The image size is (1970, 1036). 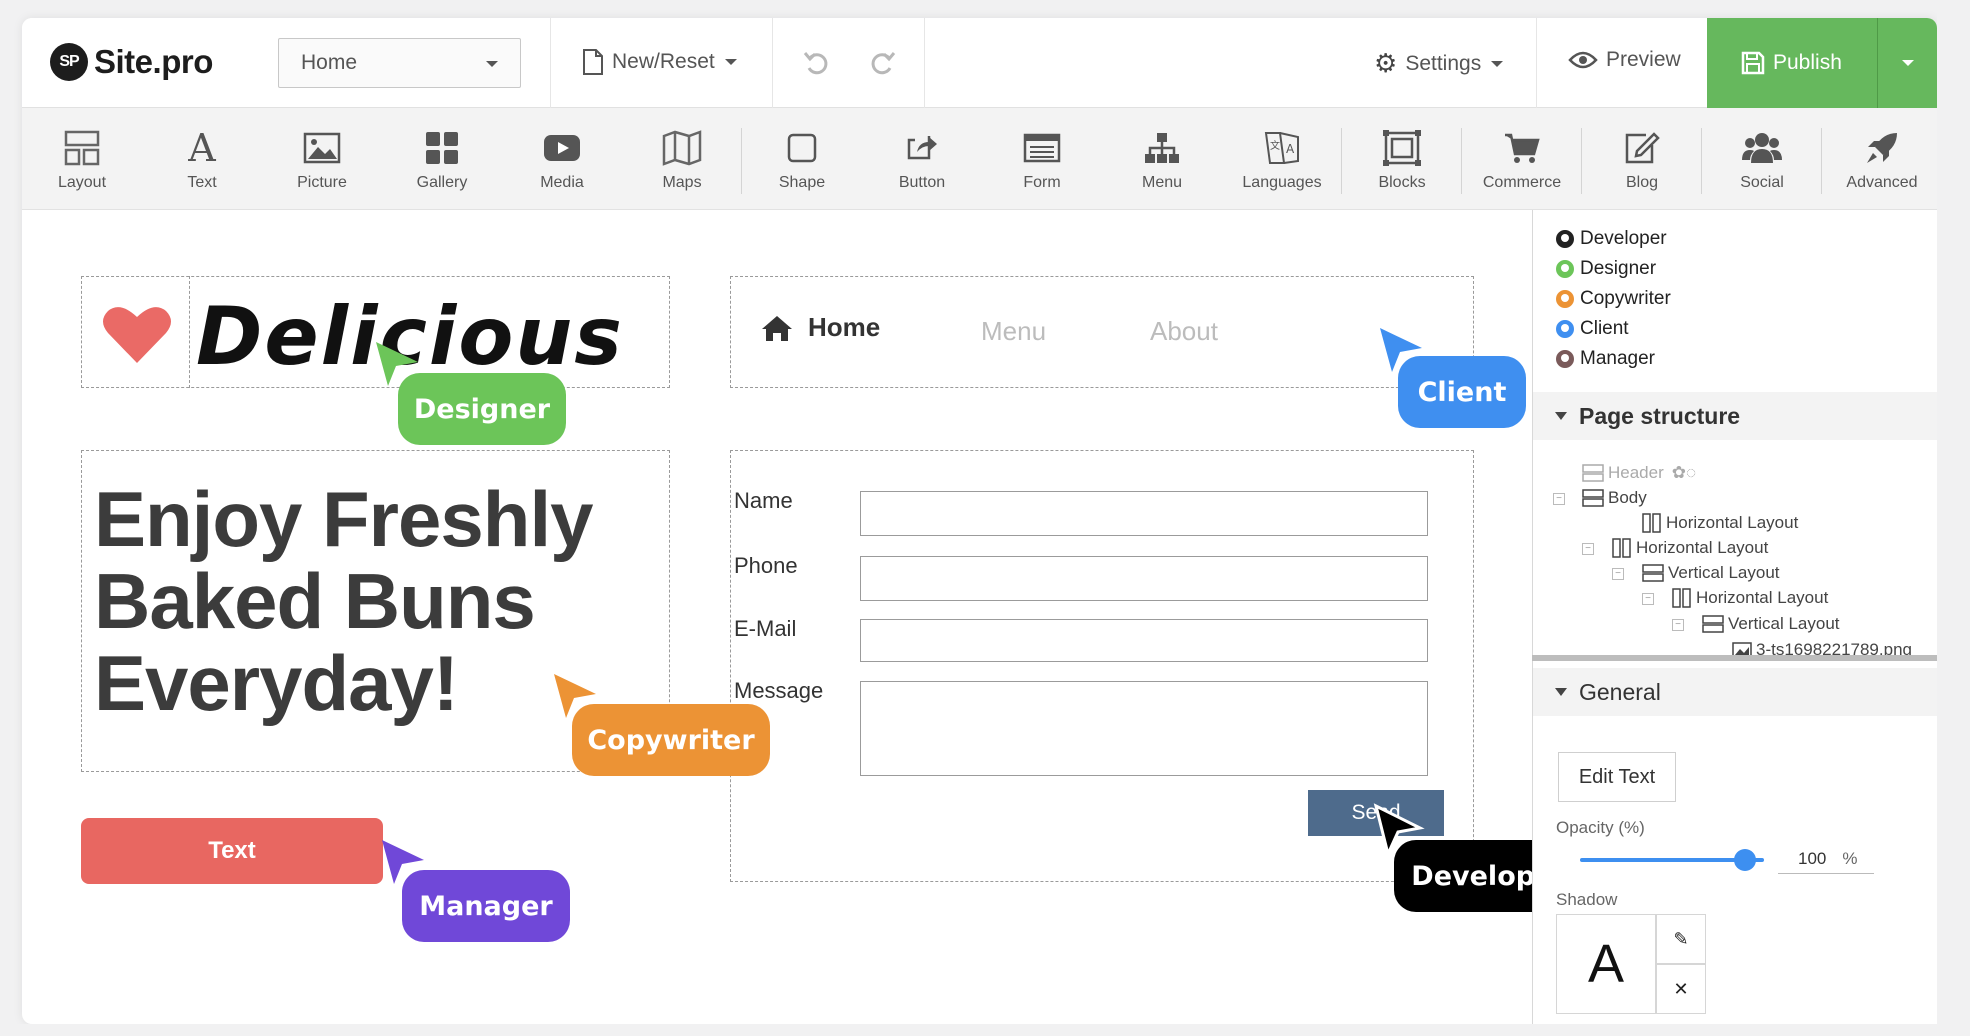 What do you see at coordinates (1605, 359) in the screenshot?
I see `role-manager: Manager` at bounding box center [1605, 359].